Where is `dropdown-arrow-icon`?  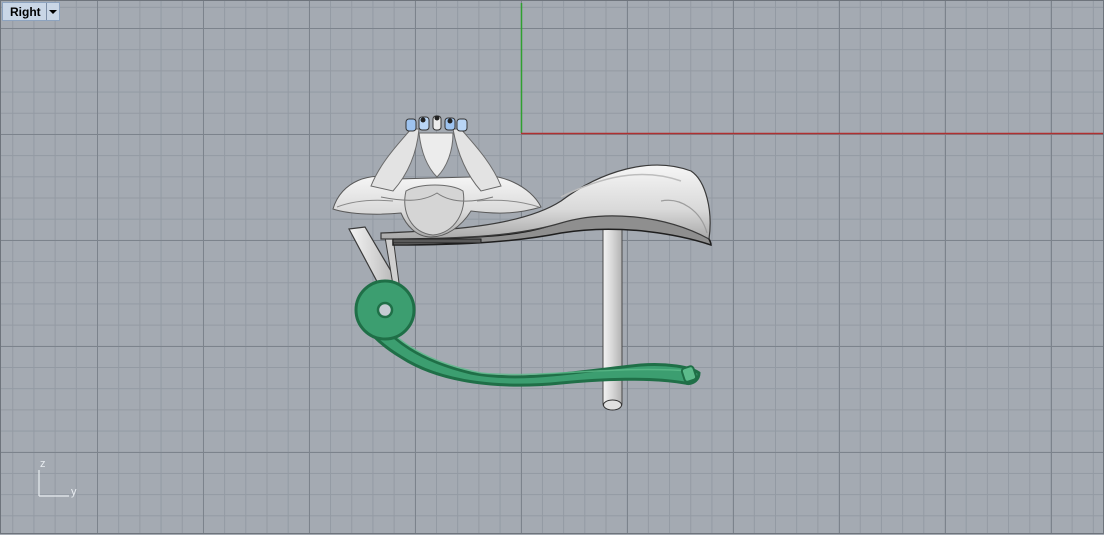
dropdown-arrow-icon is located at coordinates (52, 11).